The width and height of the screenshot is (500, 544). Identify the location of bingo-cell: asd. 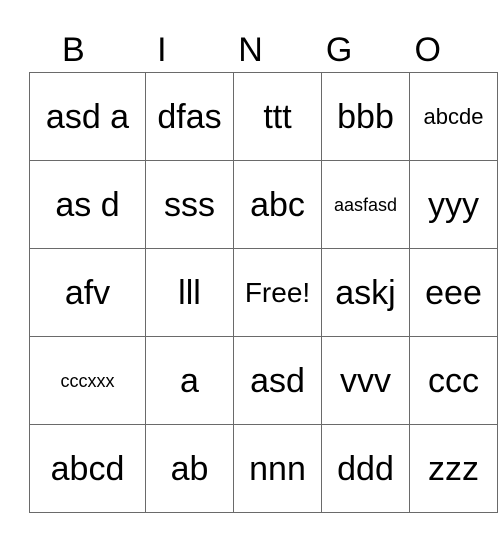
(277, 380).